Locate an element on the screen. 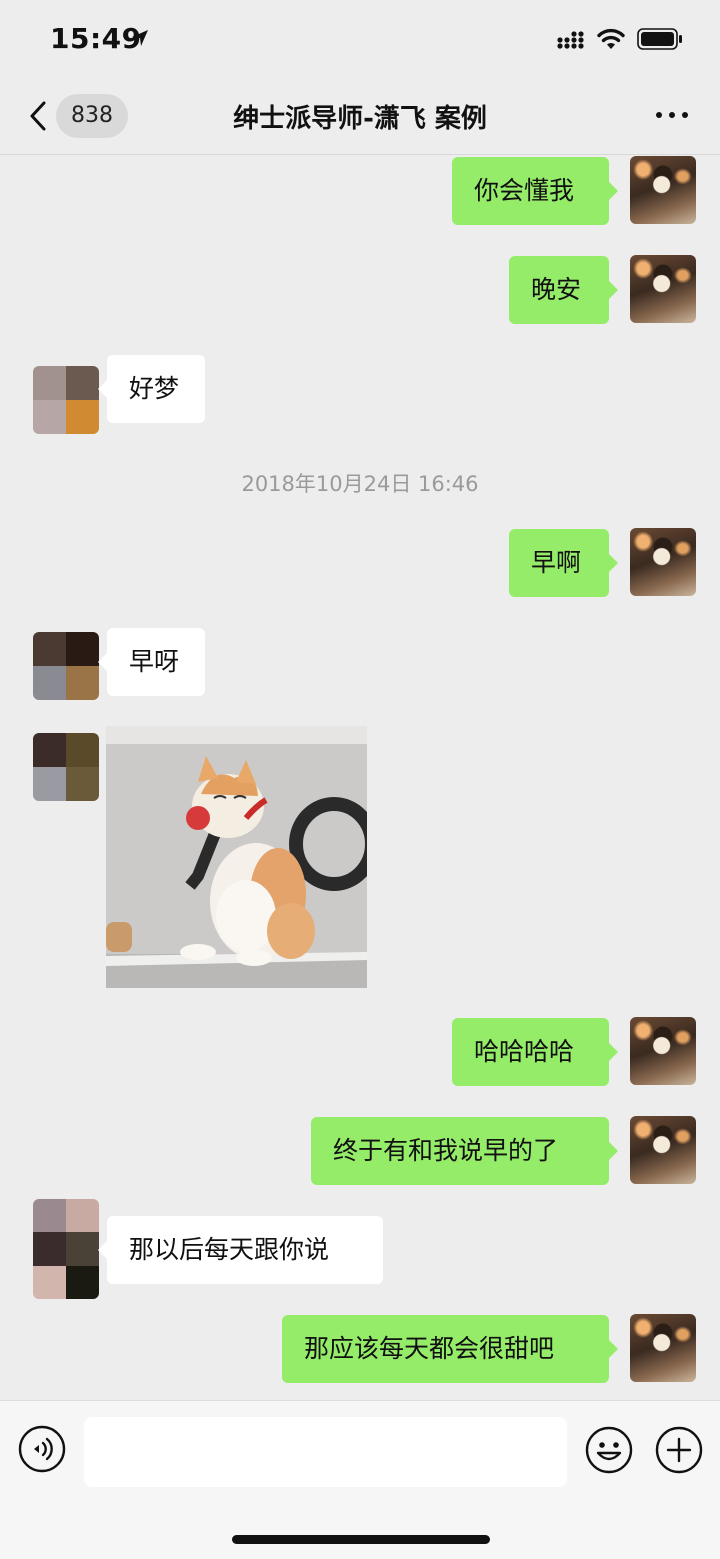 This screenshot has height=1559, width=720. input-bar is located at coordinates (360, 1479).